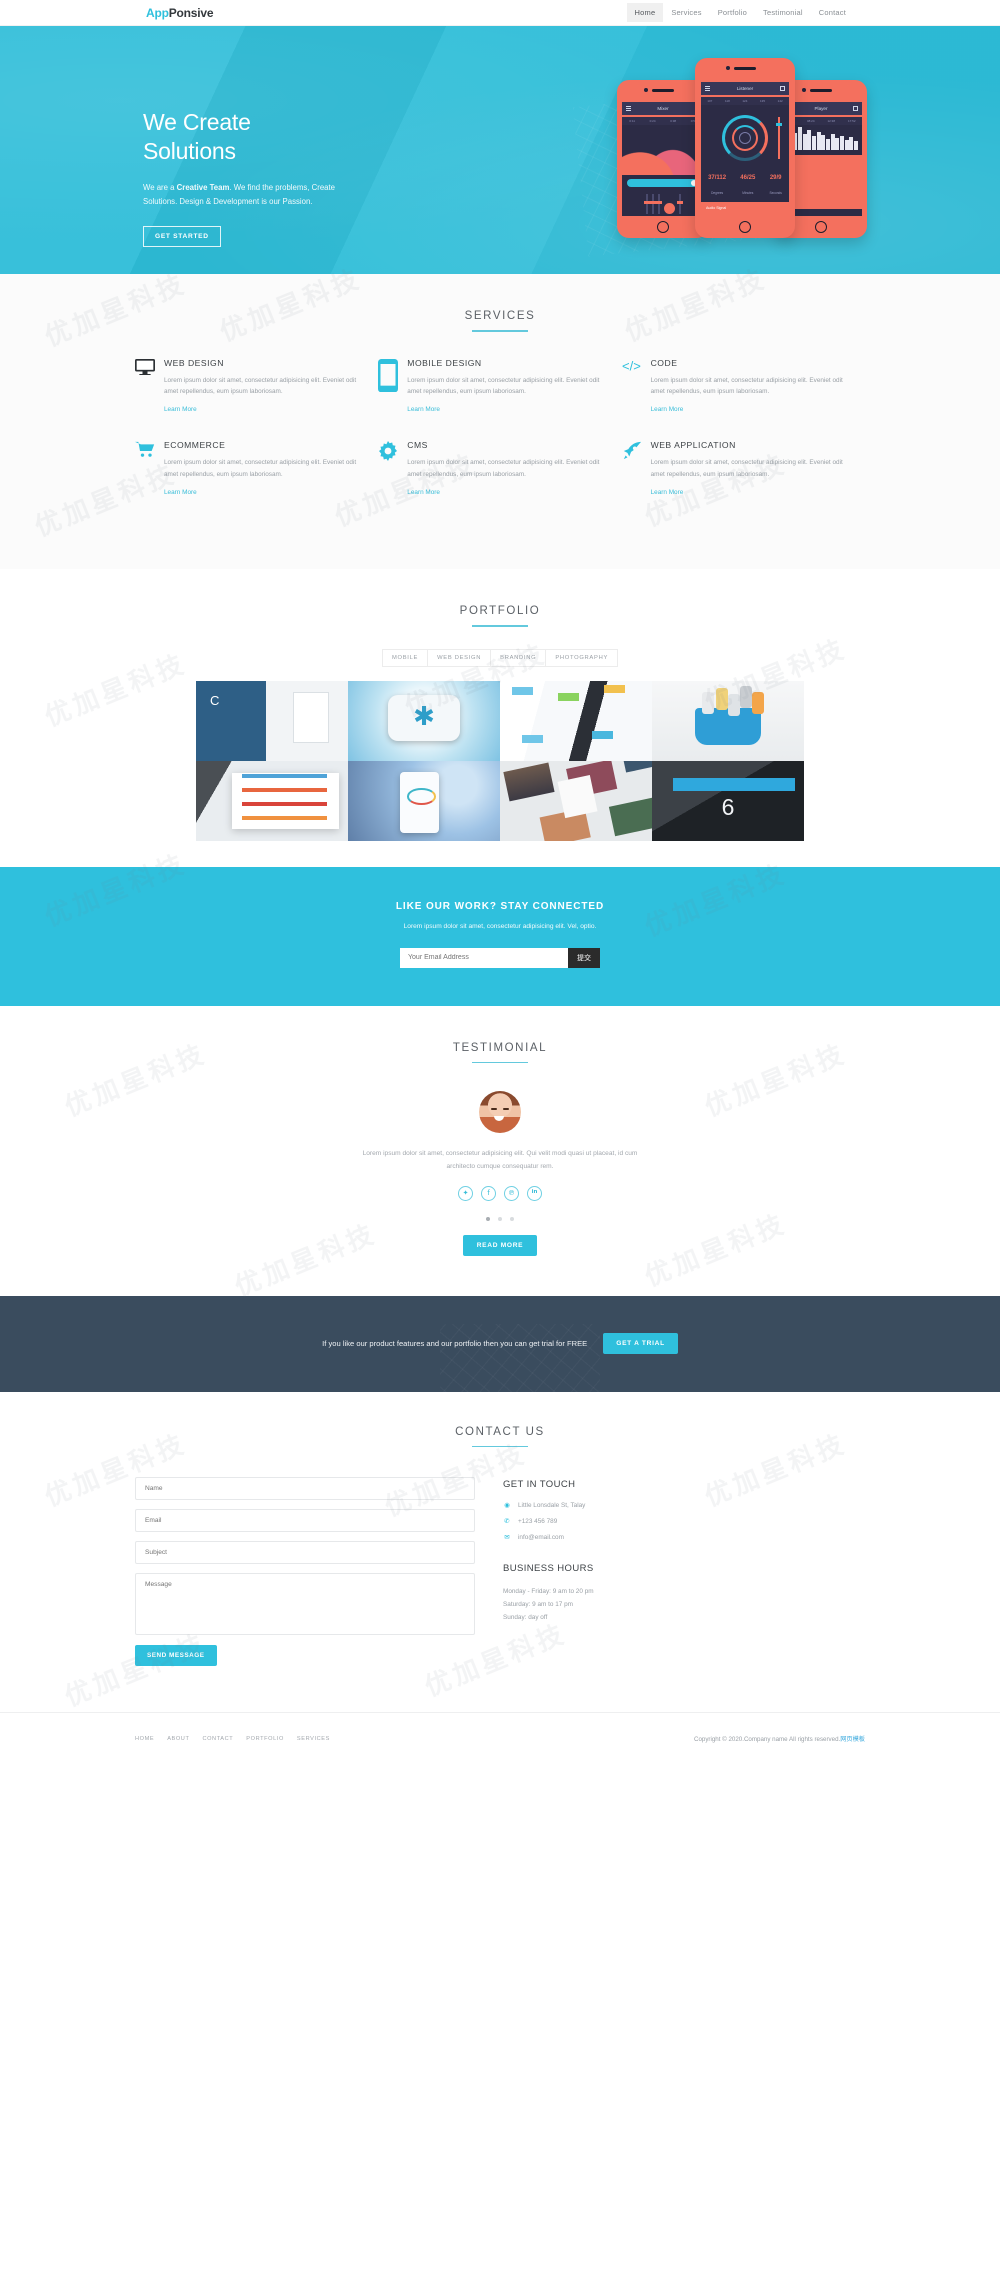 Image resolution: width=1000 pixels, height=2292 pixels. Describe the element at coordinates (305, 1521) in the screenshot. I see `contact-email-input` at that location.